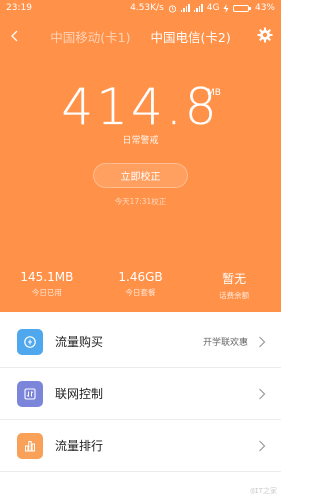 The height and width of the screenshot is (500, 320). I want to click on menu-item-network-control: 联网控制, so click(140, 394).